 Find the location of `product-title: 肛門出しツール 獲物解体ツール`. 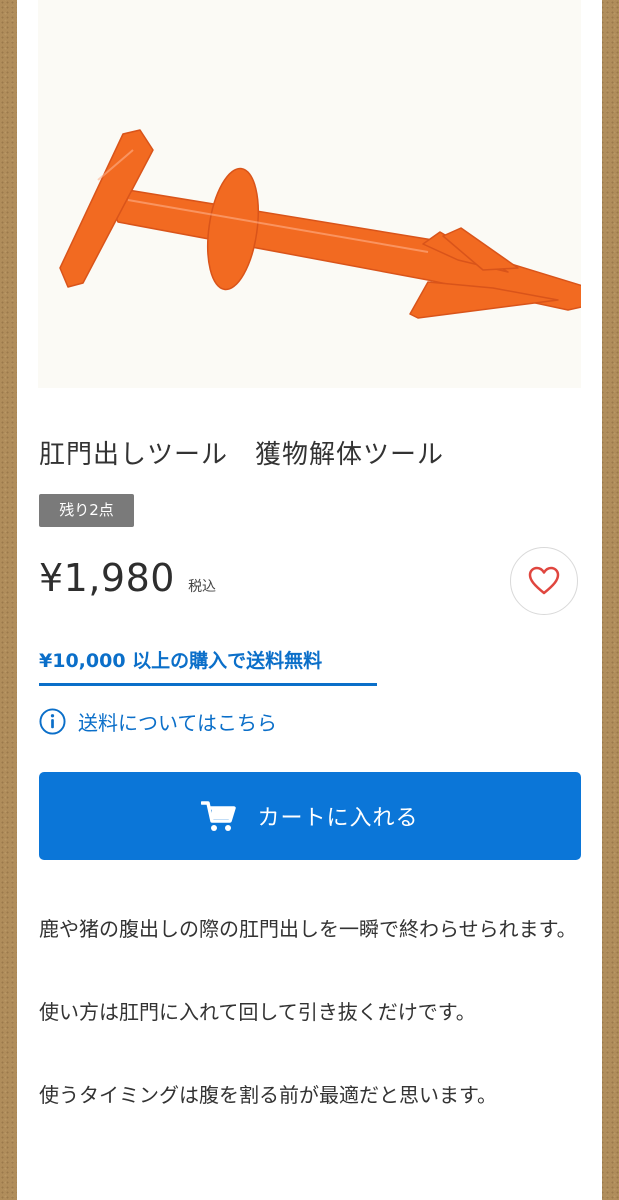

product-title: 肛門出しツール 獲物解体ツール is located at coordinates (242, 455).